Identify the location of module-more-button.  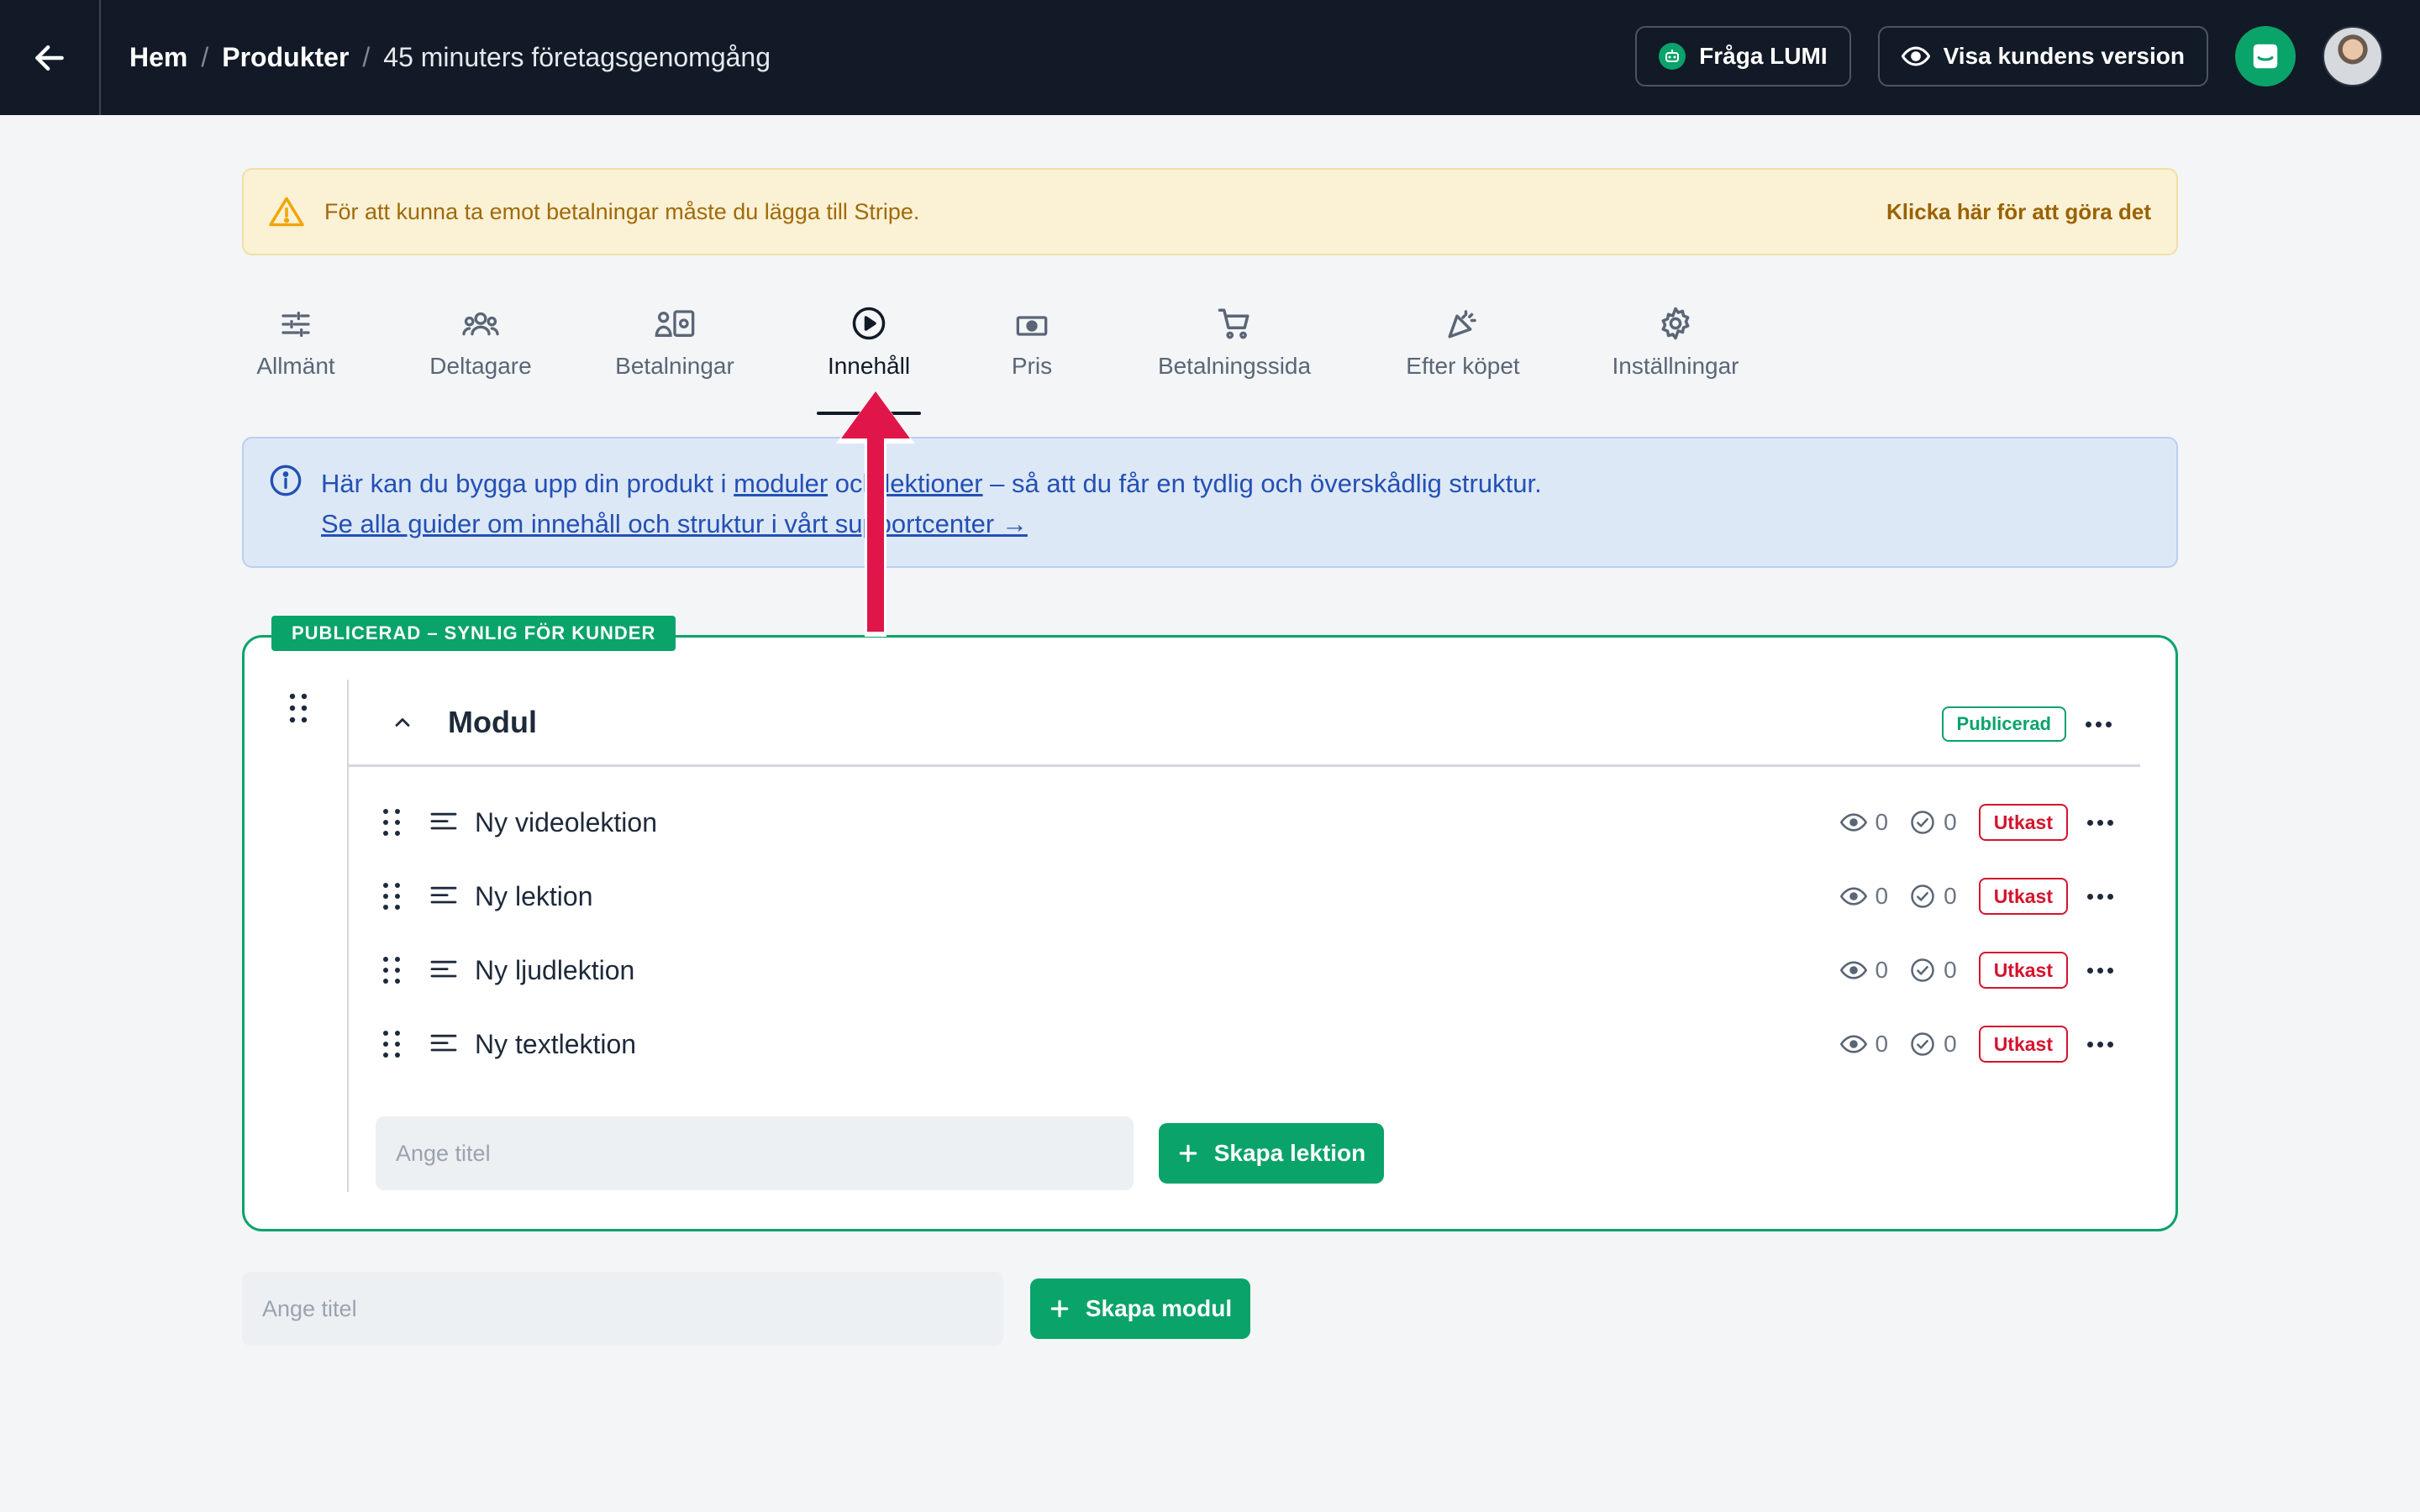
(2099, 724).